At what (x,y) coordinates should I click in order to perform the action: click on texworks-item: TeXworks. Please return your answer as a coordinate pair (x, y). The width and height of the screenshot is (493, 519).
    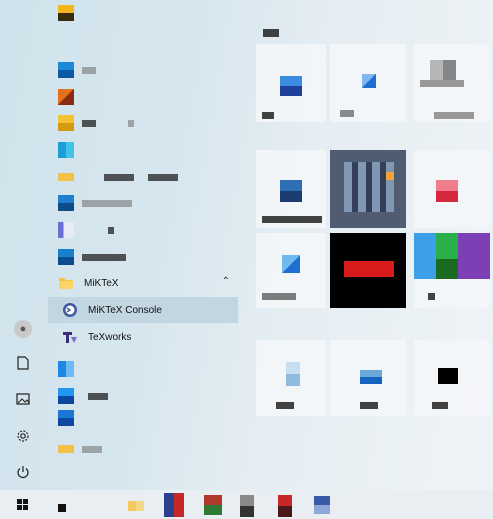
    Looking at the image, I should click on (143, 337).